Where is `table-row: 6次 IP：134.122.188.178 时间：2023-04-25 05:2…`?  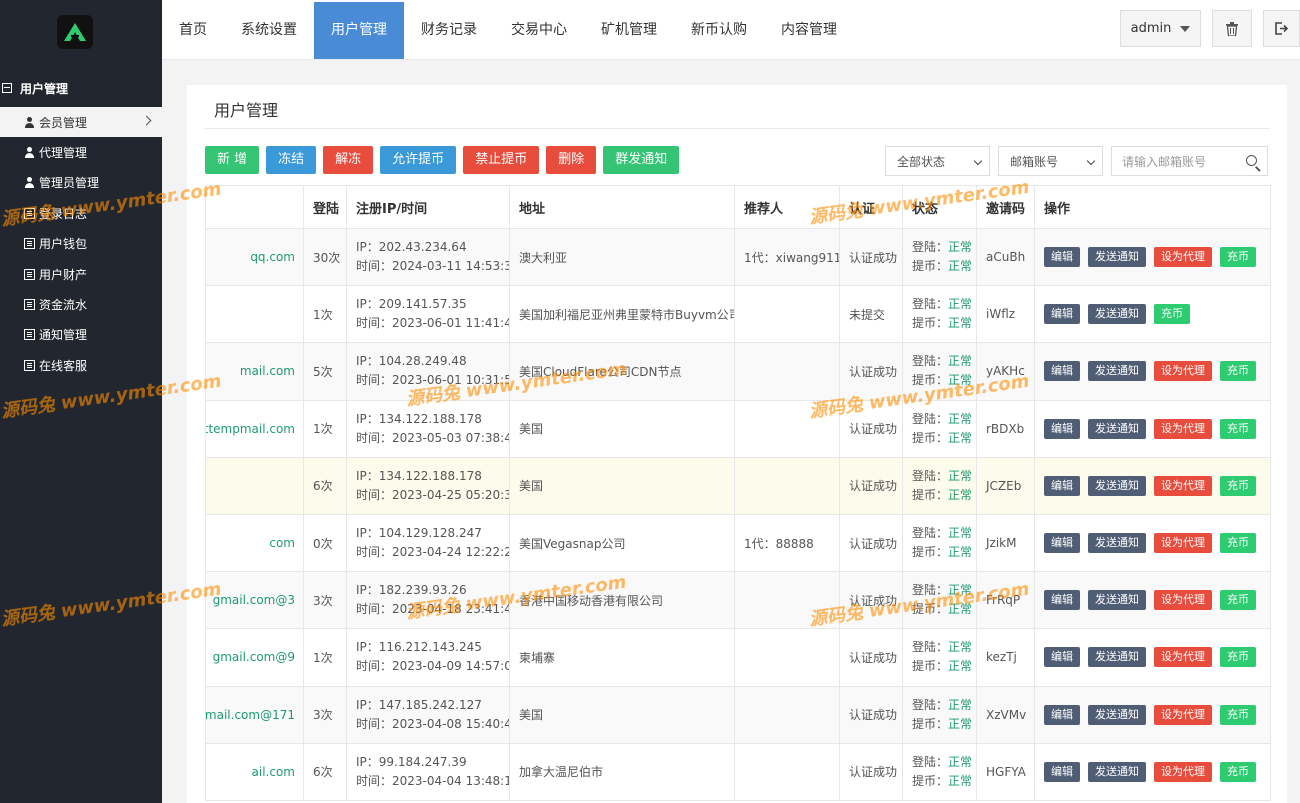 table-row: 6次 IP：134.122.188.178 时间：2023-04-25 05:2… is located at coordinates (738, 485).